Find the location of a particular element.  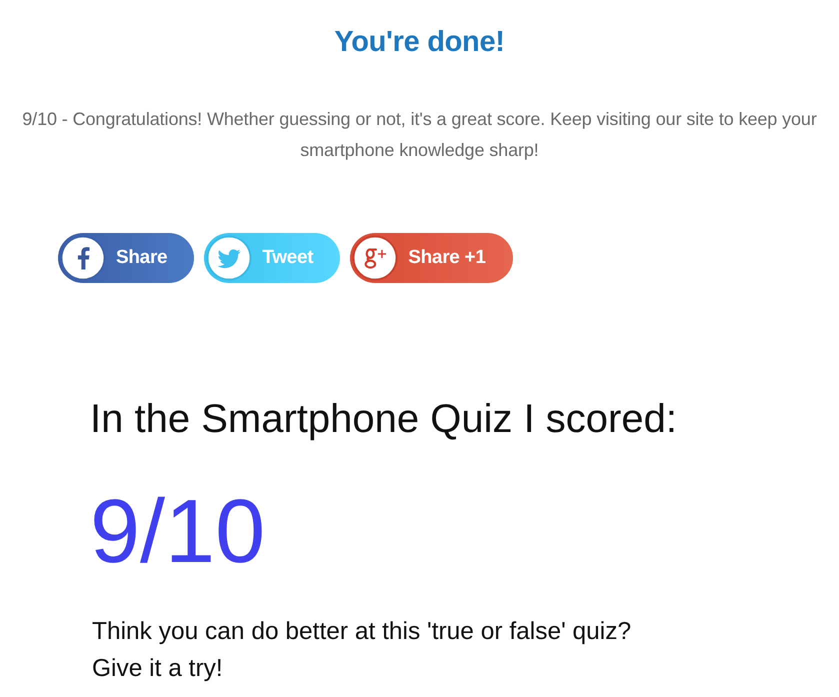

g-plus-icon is located at coordinates (375, 258).